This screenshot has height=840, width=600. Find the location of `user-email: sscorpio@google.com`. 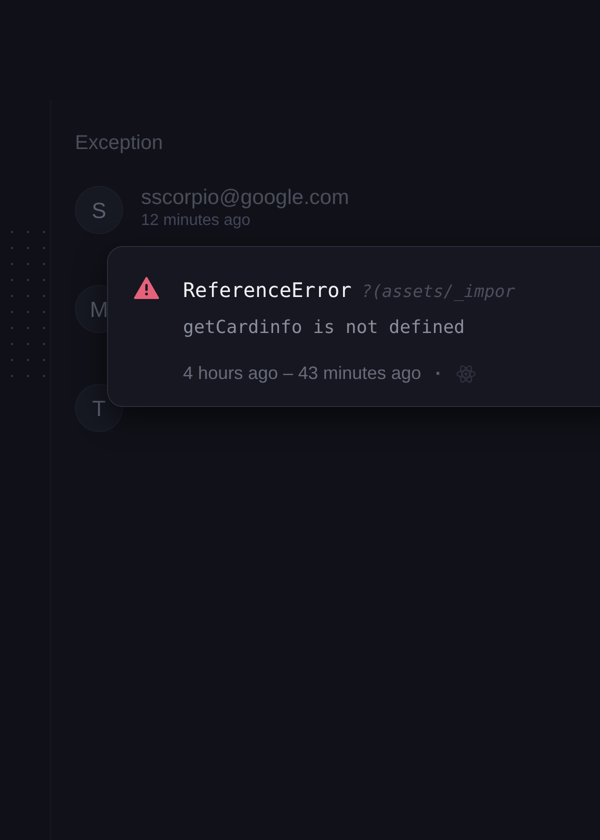

user-email: sscorpio@google.com is located at coordinates (245, 198).